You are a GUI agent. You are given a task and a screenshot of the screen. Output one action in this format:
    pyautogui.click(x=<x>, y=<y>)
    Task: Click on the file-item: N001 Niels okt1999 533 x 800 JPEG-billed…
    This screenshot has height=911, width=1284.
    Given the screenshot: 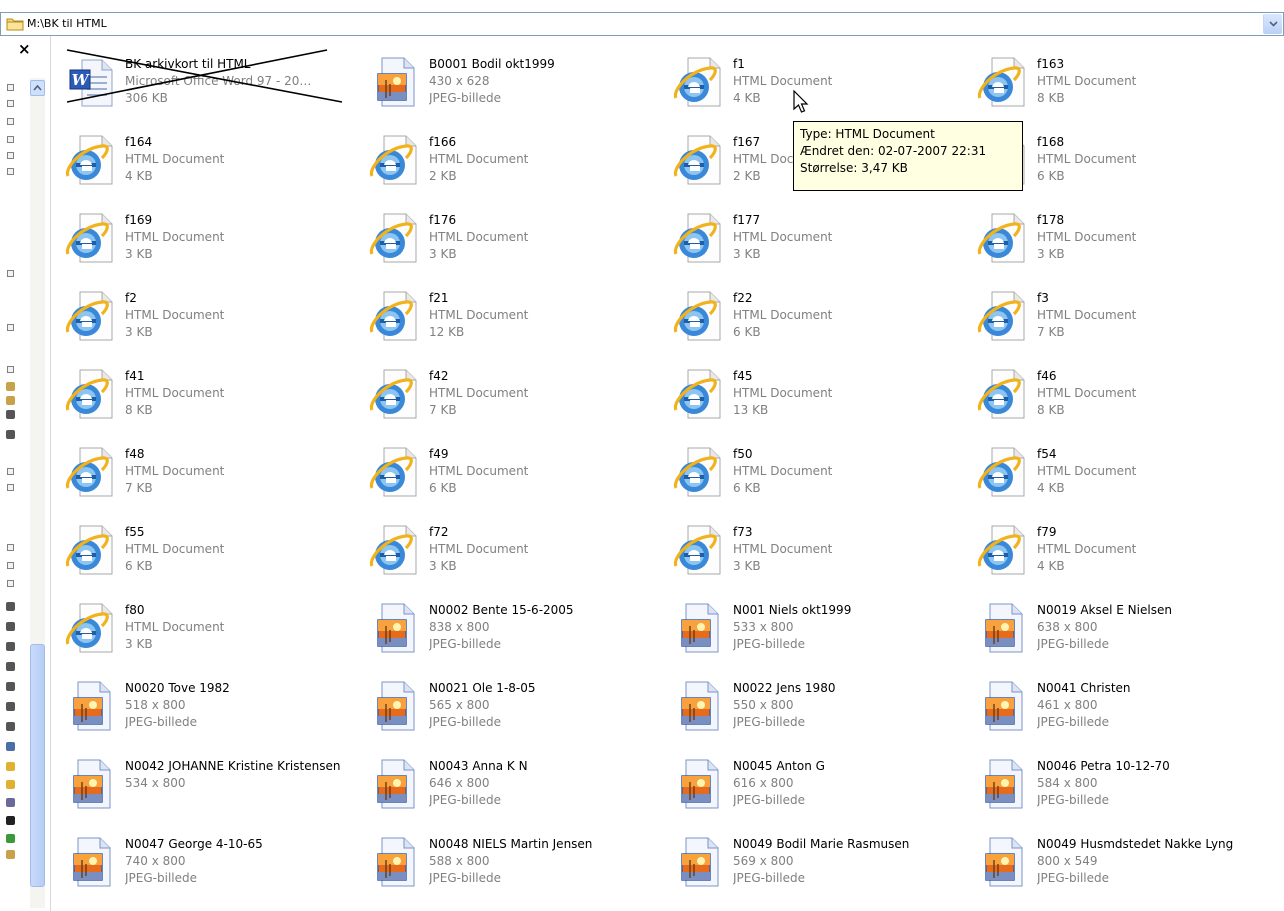 What is the action you would take?
    pyautogui.click(x=820, y=638)
    